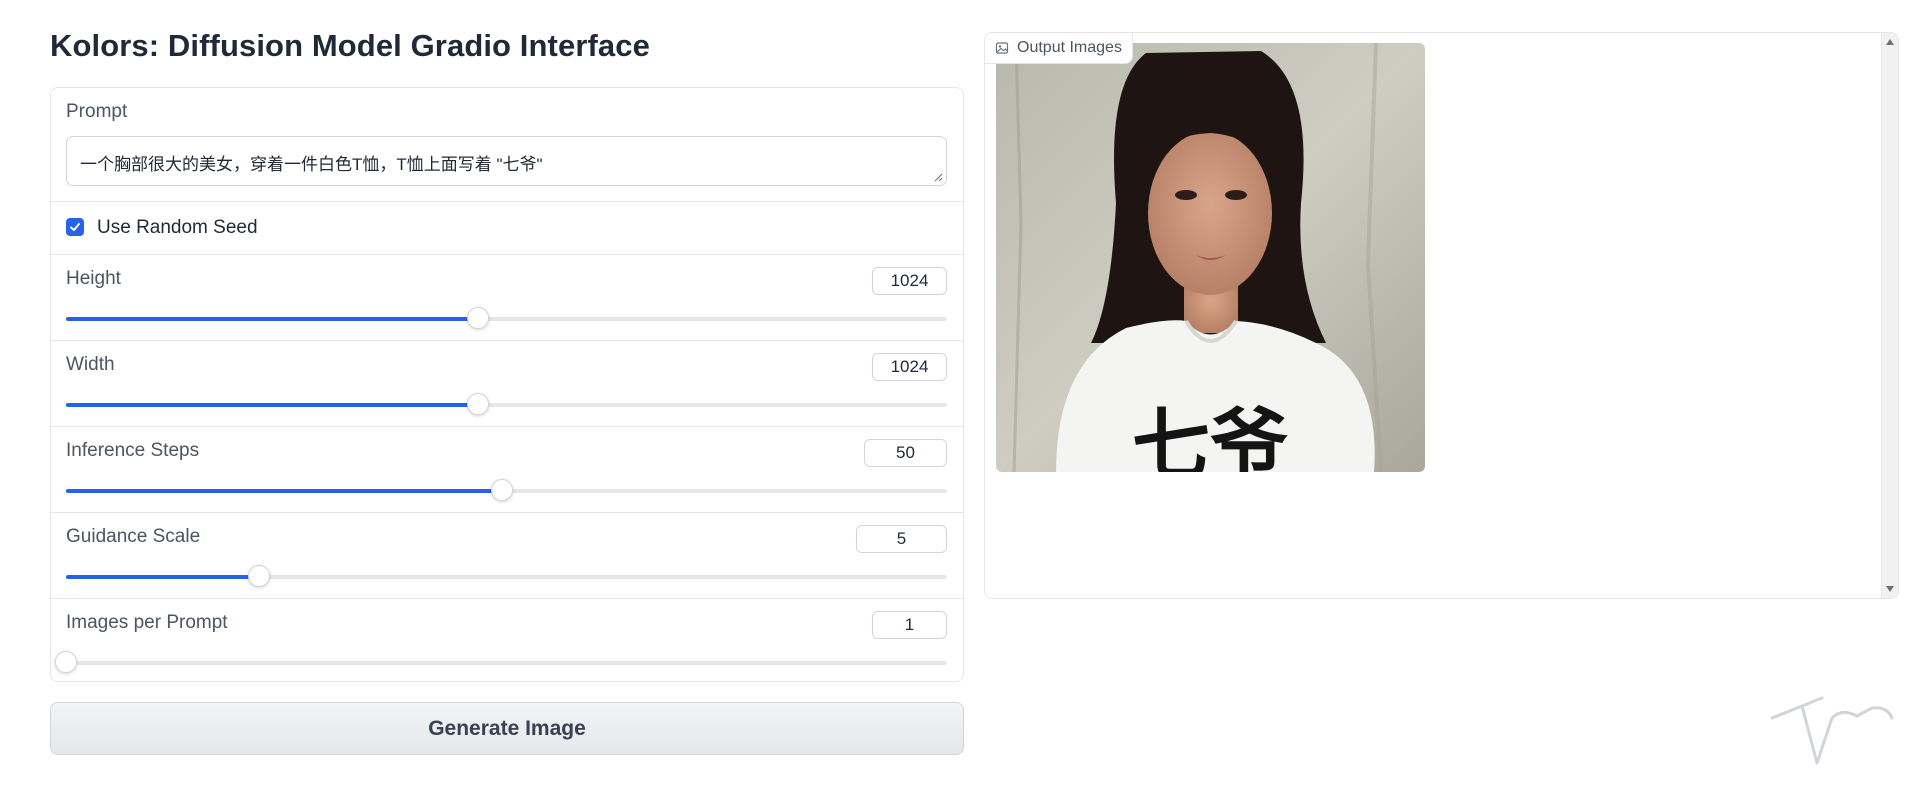 This screenshot has width=1910, height=794. I want to click on watermark-signature-icon, so click(1832, 730).